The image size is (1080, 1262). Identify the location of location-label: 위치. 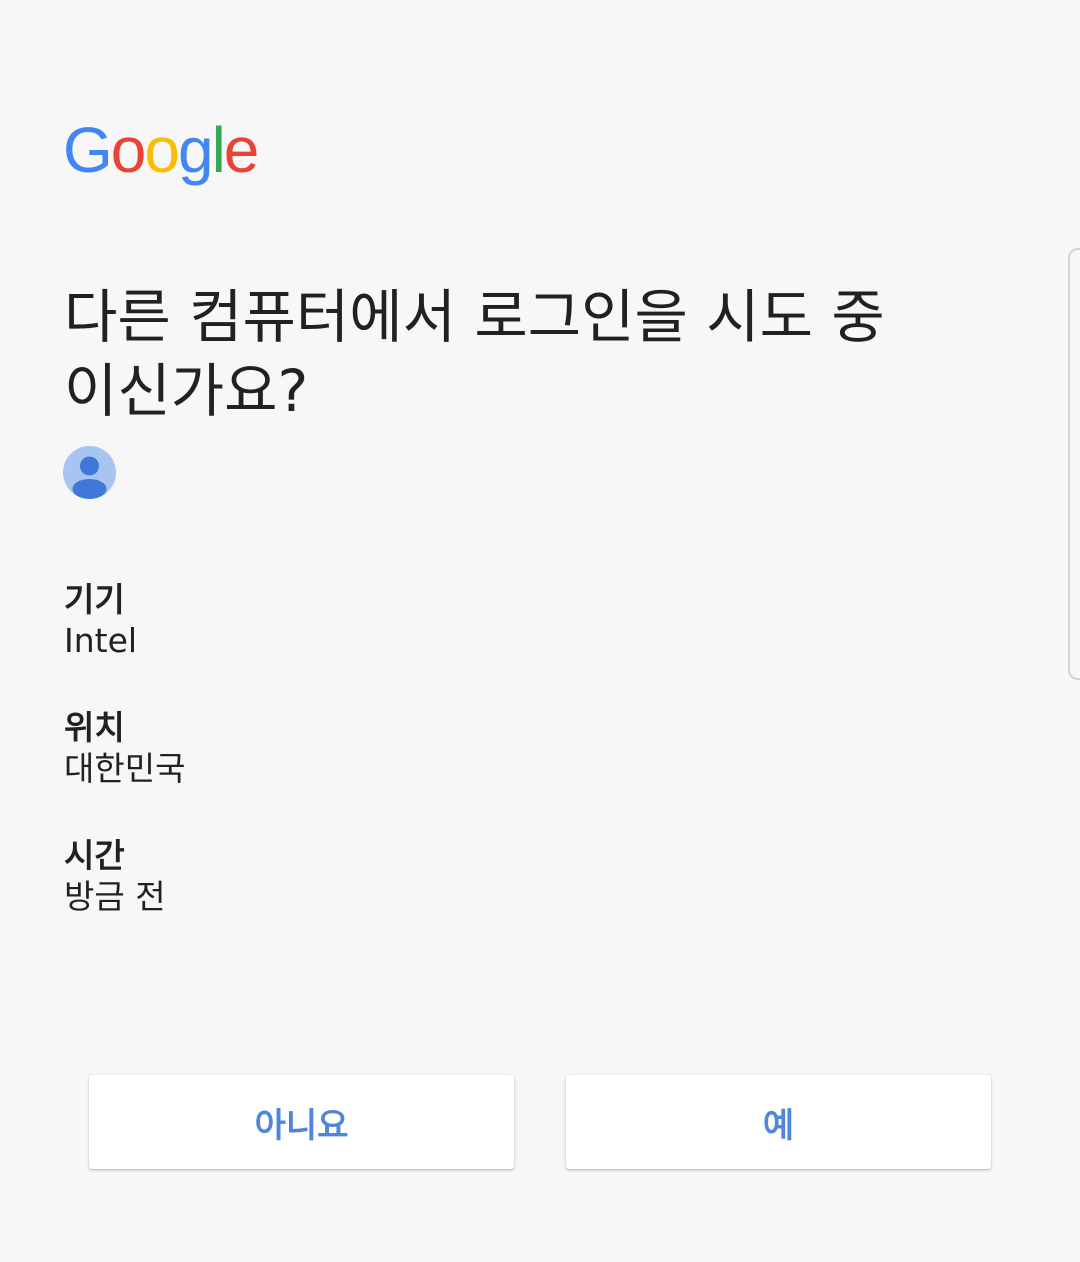
(94, 727).